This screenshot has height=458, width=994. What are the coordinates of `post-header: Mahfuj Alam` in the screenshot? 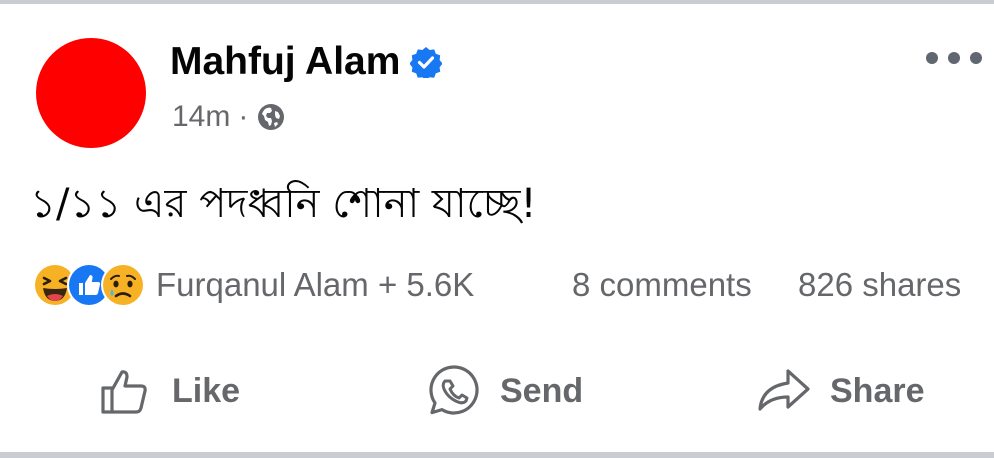 It's located at (307, 62).